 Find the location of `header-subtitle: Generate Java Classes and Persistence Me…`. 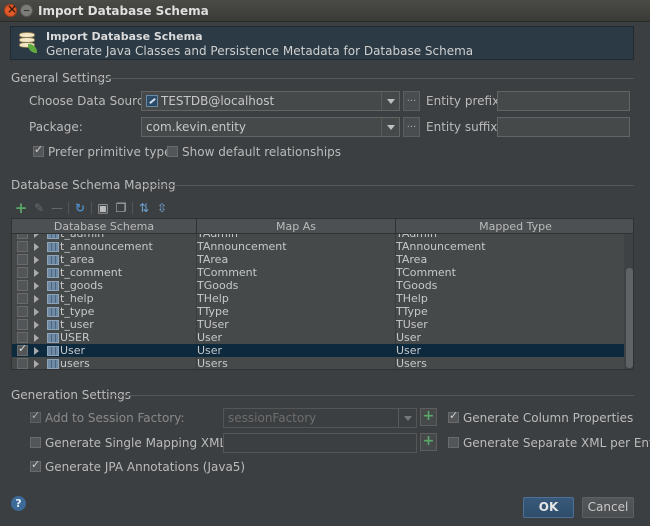

header-subtitle: Generate Java Classes and Persistence Me… is located at coordinates (260, 51).